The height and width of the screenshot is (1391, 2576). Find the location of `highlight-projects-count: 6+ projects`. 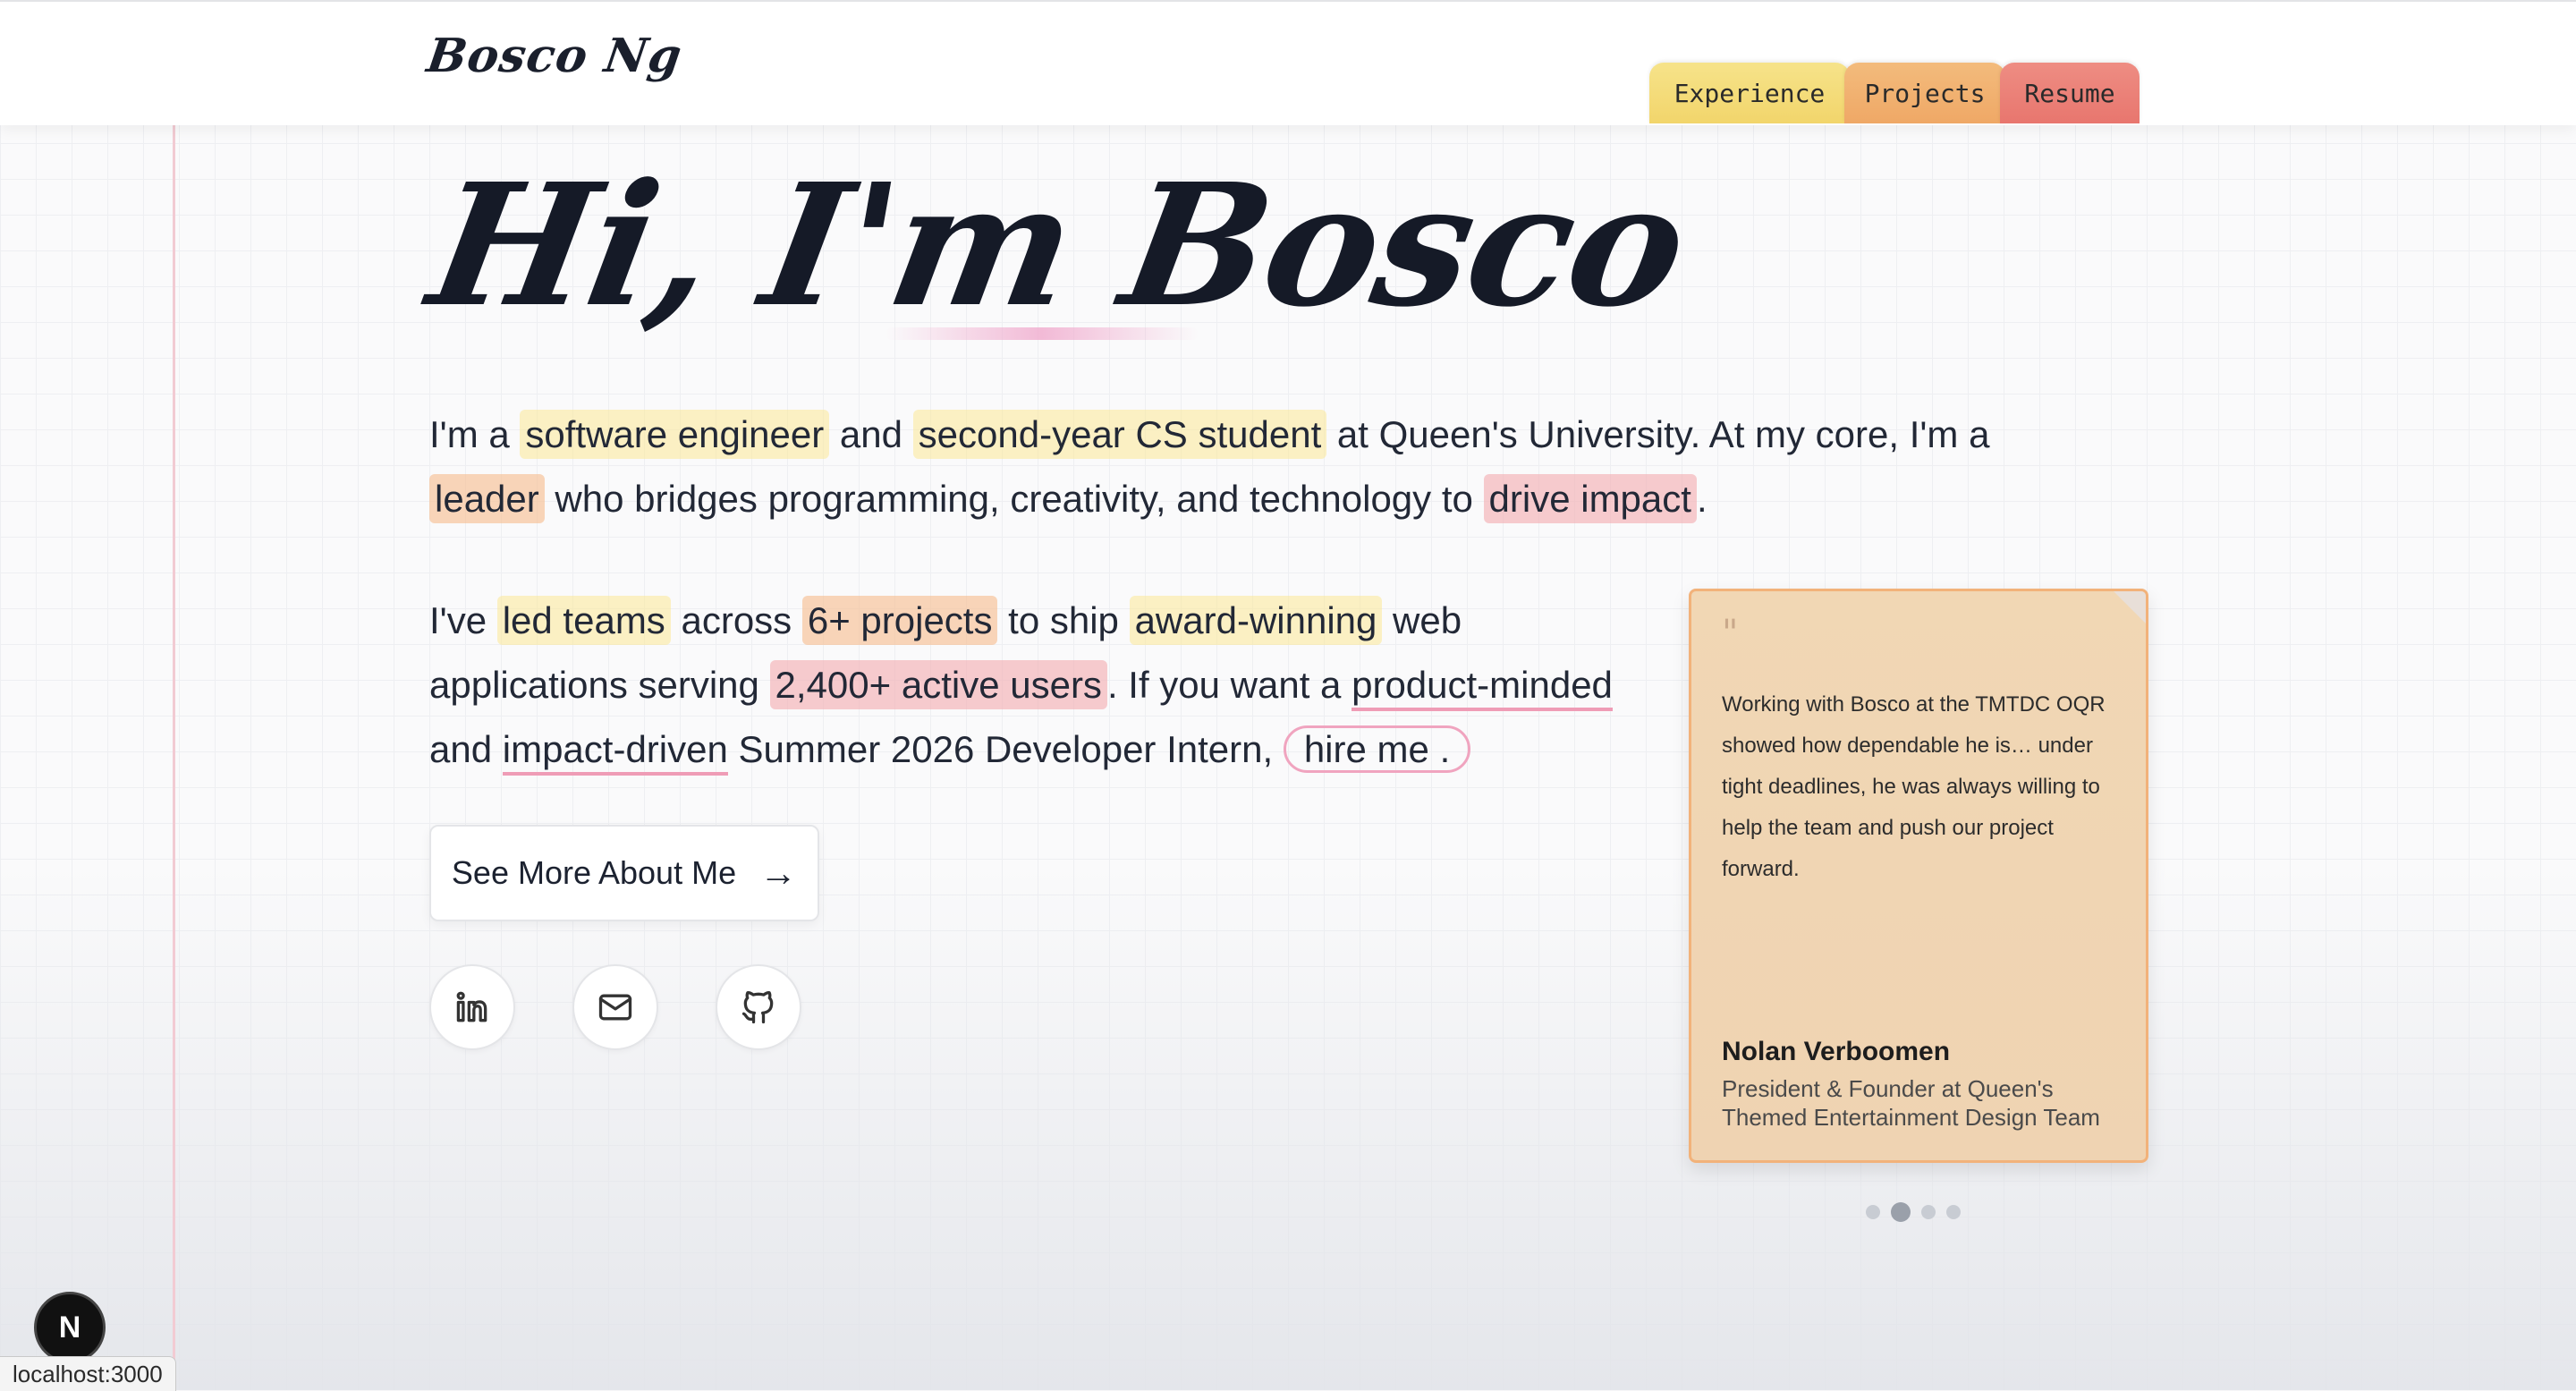

highlight-projects-count: 6+ projects is located at coordinates (899, 620).